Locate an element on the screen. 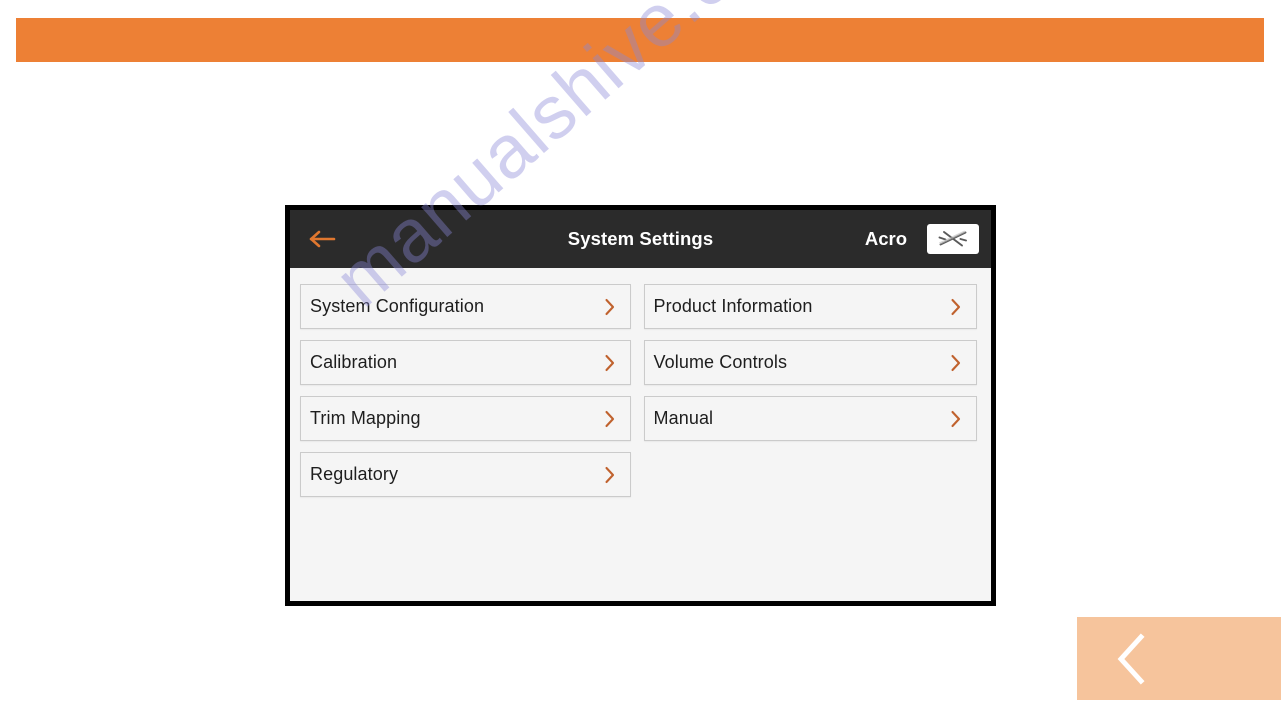  menu-item-label: Product Information is located at coordinates (733, 306).